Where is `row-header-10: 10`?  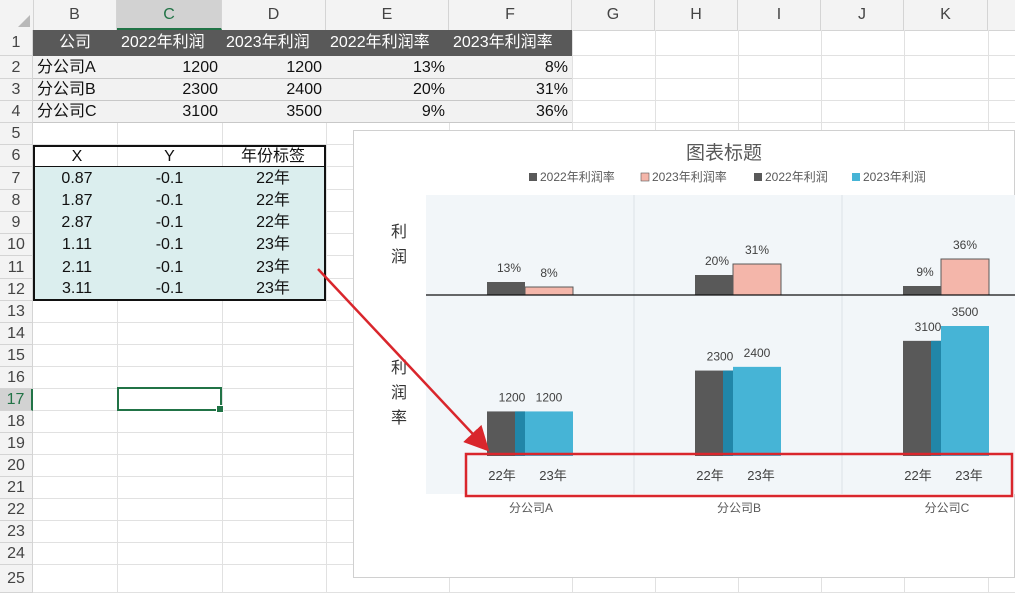 row-header-10: 10 is located at coordinates (16, 245).